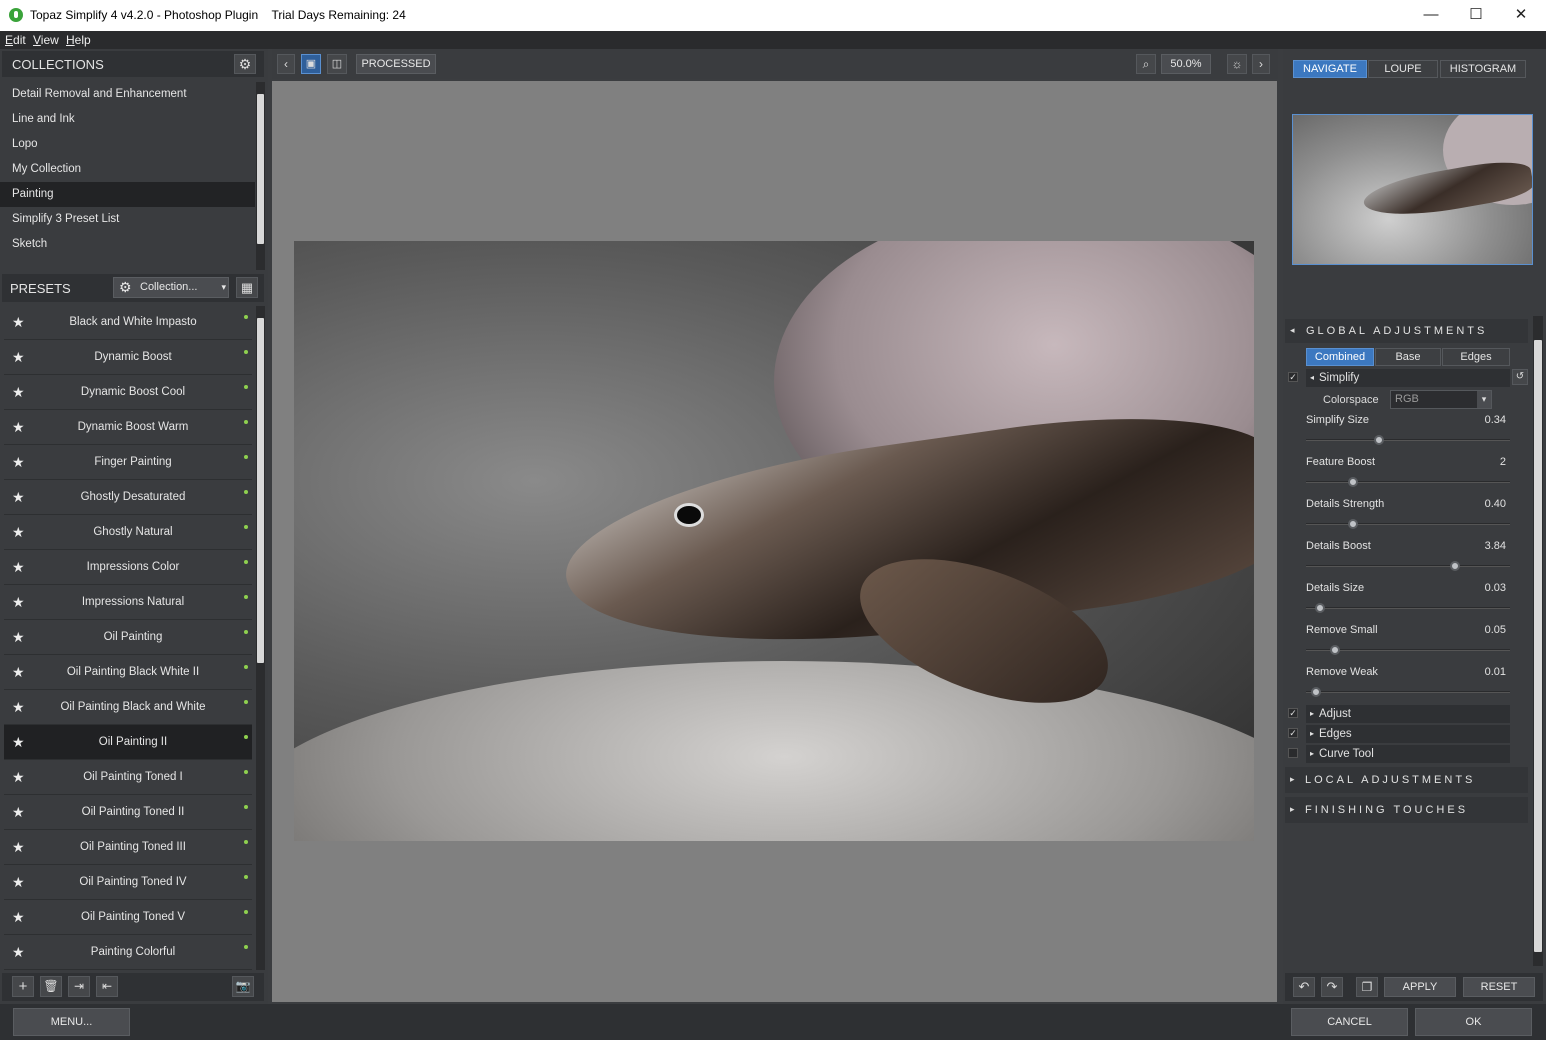 The height and width of the screenshot is (1040, 1546). I want to click on collection-item: Simplify 3 Preset List, so click(127, 219).